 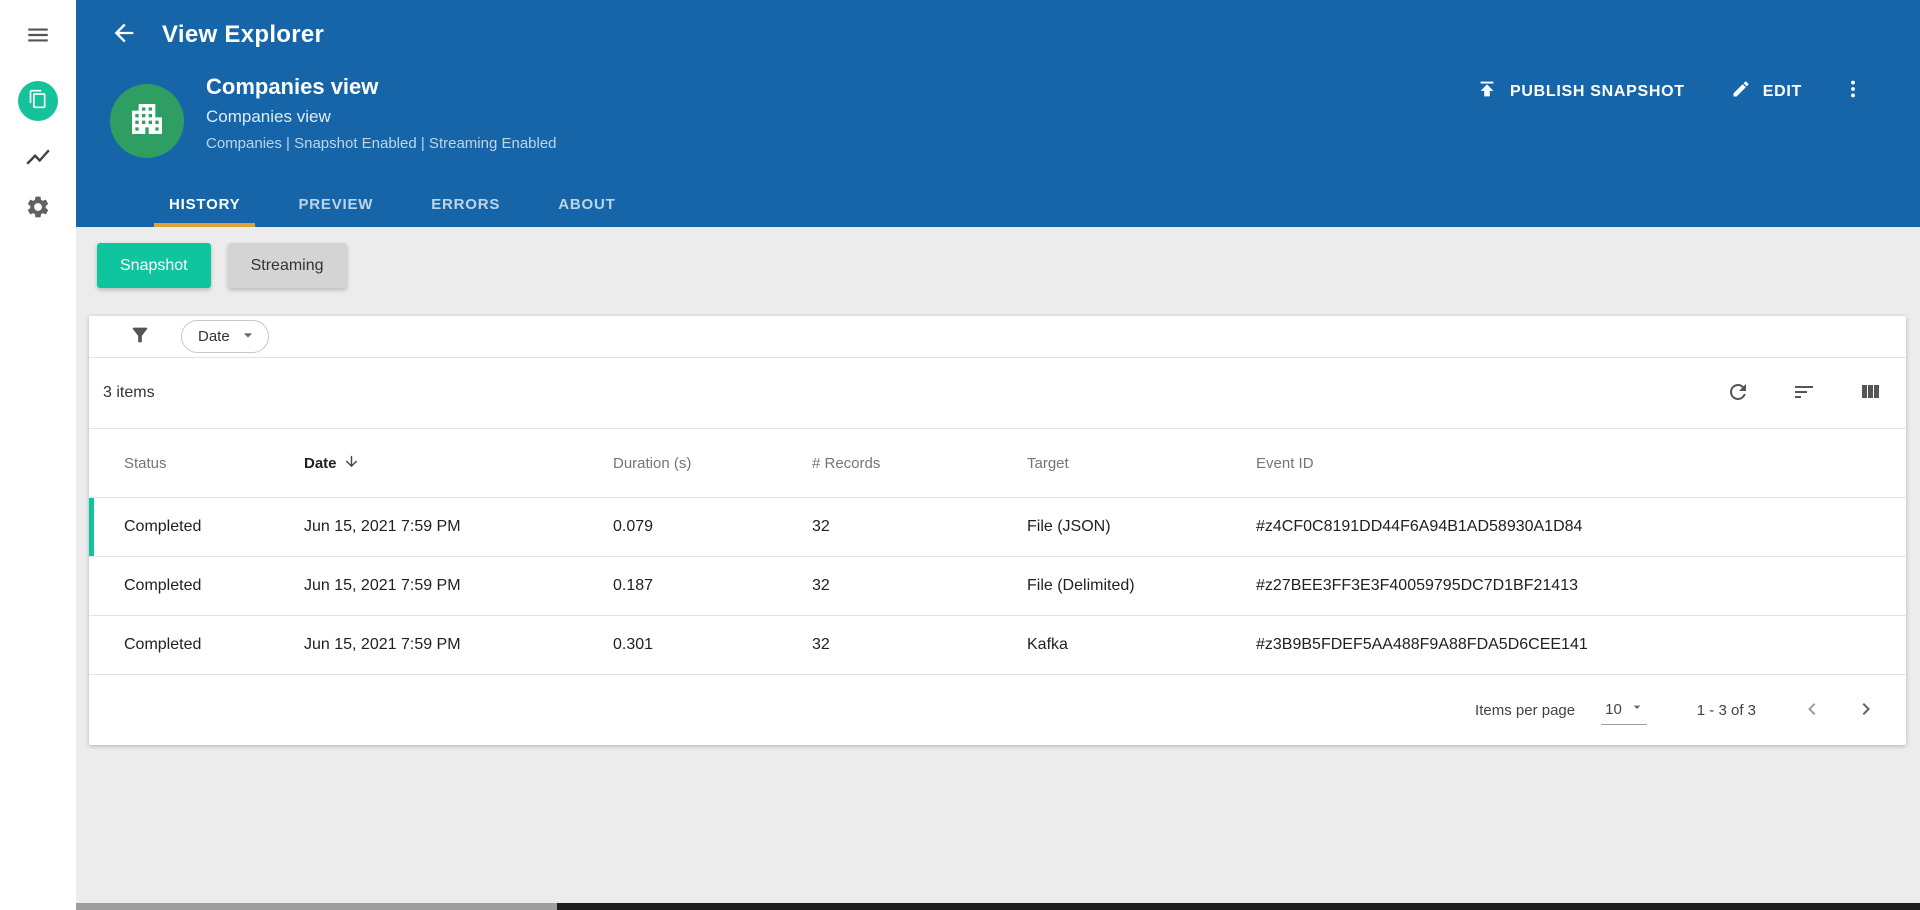 I want to click on building-icon, so click(x=147, y=121).